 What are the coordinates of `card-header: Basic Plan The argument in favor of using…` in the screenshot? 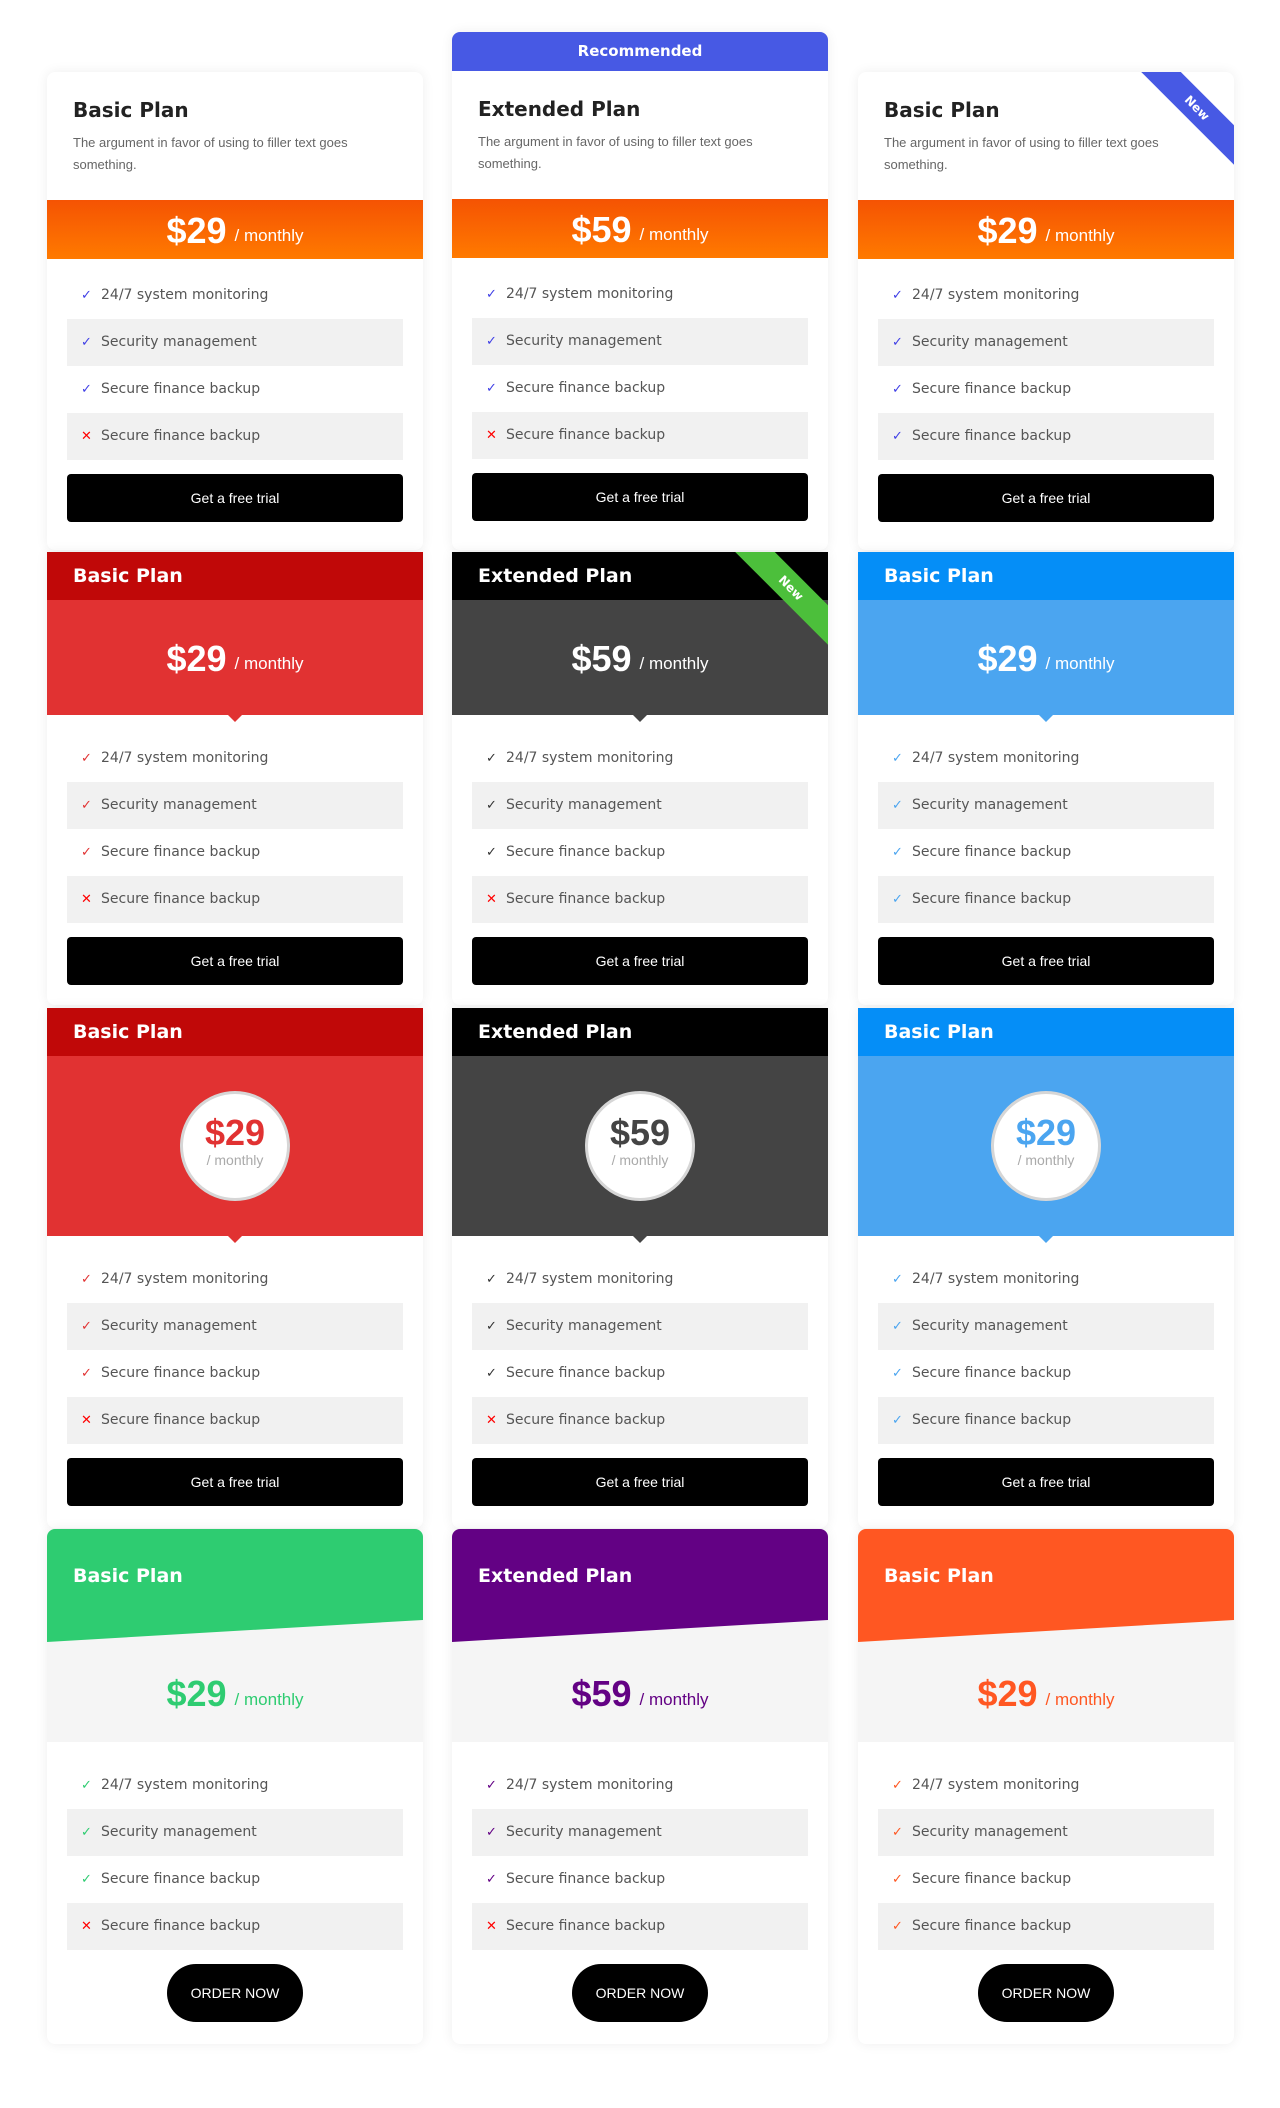 It's located at (235, 136).